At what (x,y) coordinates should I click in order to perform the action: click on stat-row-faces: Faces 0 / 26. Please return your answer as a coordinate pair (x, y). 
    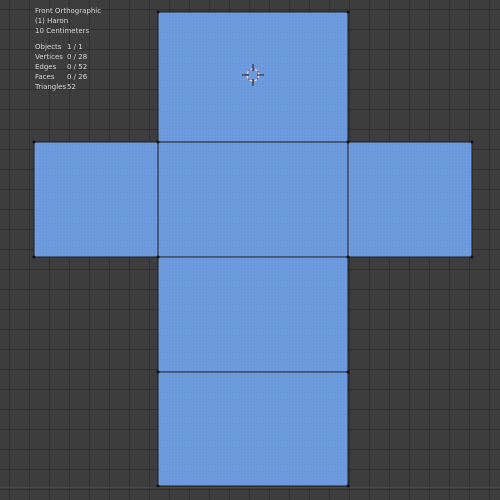
    Looking at the image, I should click on (68, 77).